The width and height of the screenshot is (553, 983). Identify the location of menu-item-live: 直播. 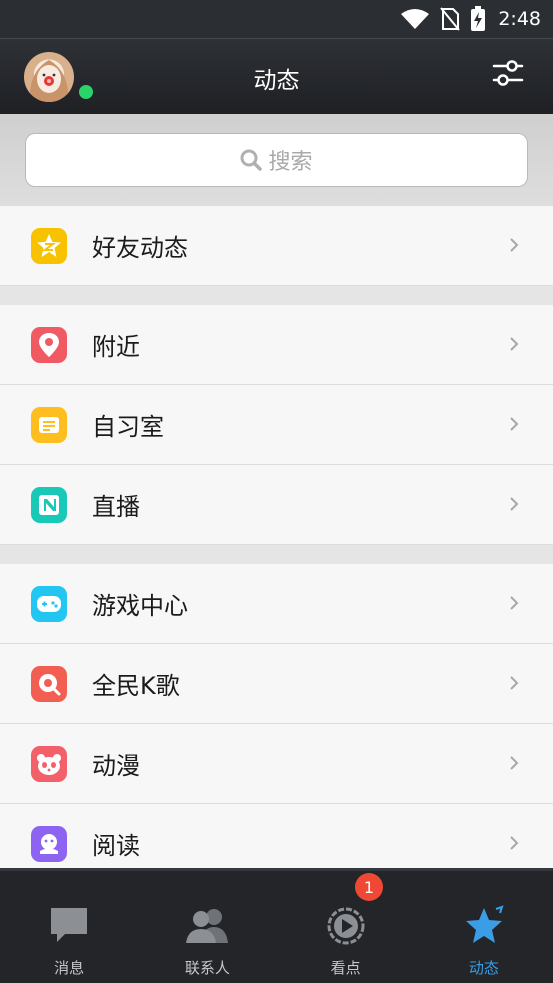
(276, 505).